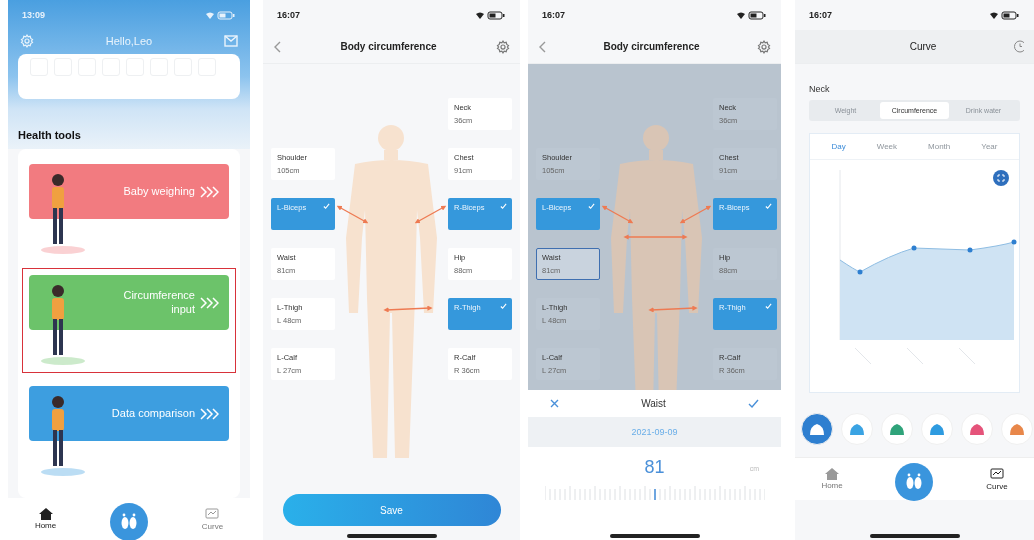 Image resolution: width=1034 pixels, height=540 pixels. Describe the element at coordinates (1017, 46) in the screenshot. I see `clock-icon` at that location.